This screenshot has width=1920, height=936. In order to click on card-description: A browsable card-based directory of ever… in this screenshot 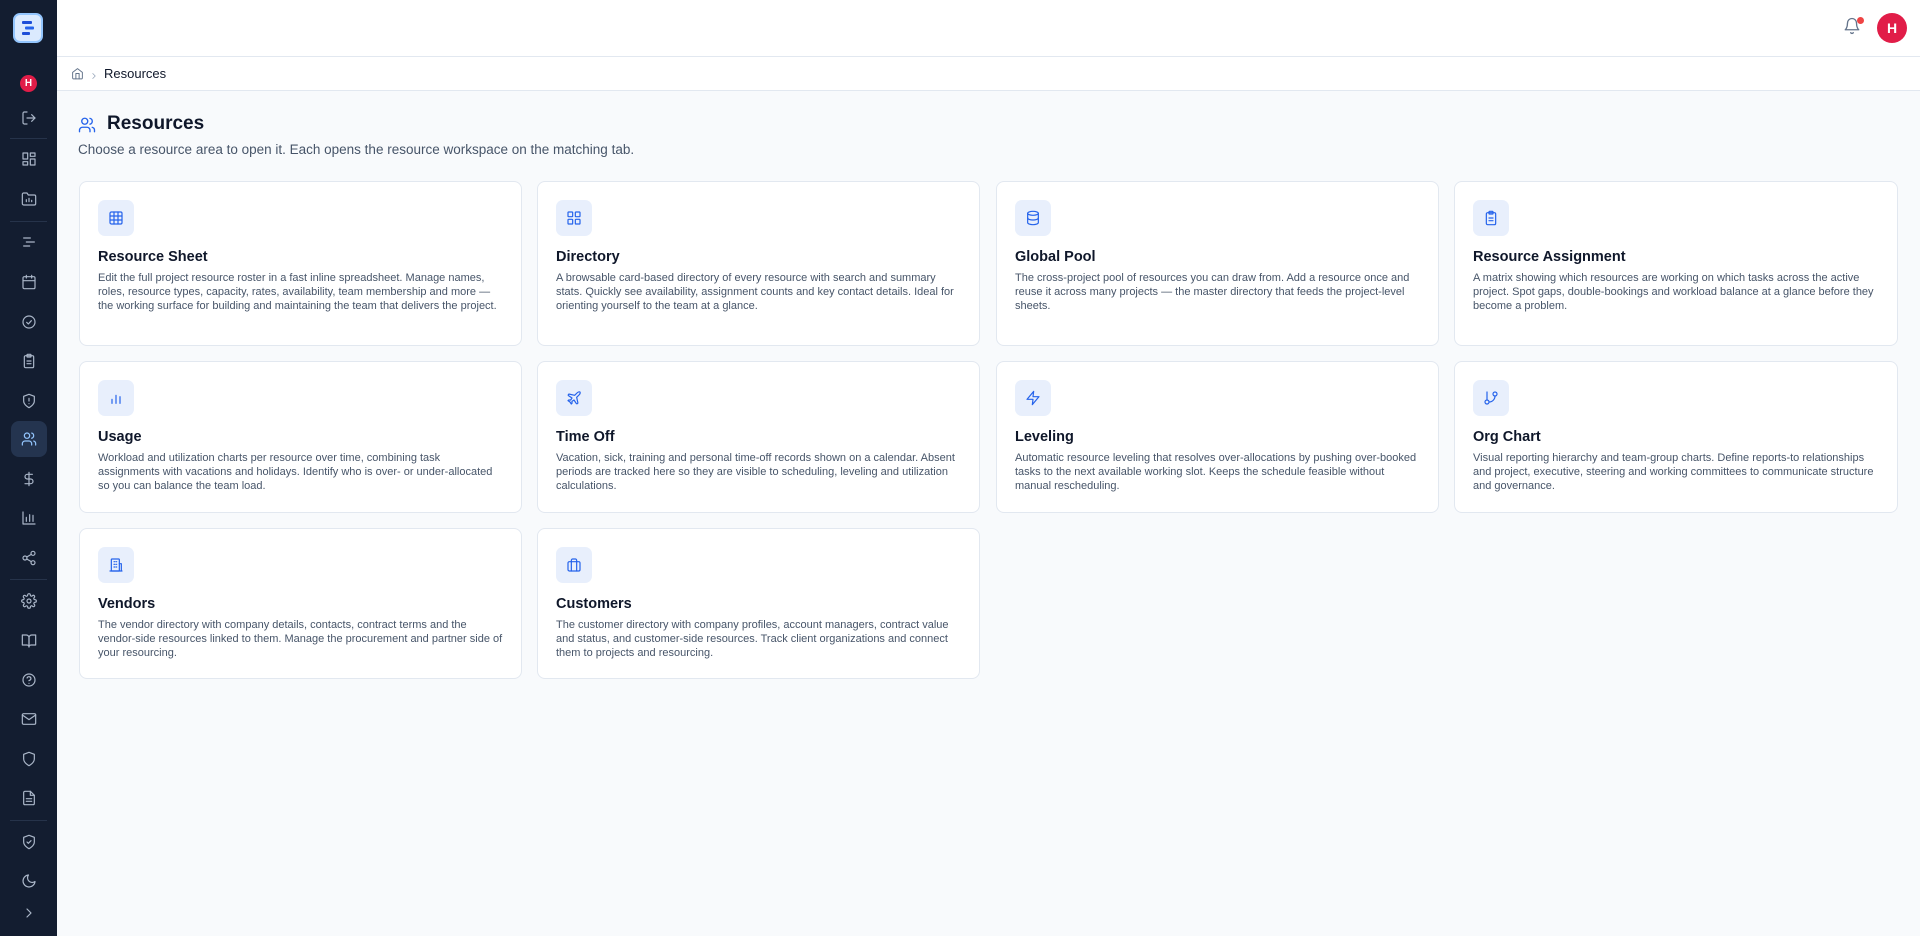, I will do `click(755, 292)`.